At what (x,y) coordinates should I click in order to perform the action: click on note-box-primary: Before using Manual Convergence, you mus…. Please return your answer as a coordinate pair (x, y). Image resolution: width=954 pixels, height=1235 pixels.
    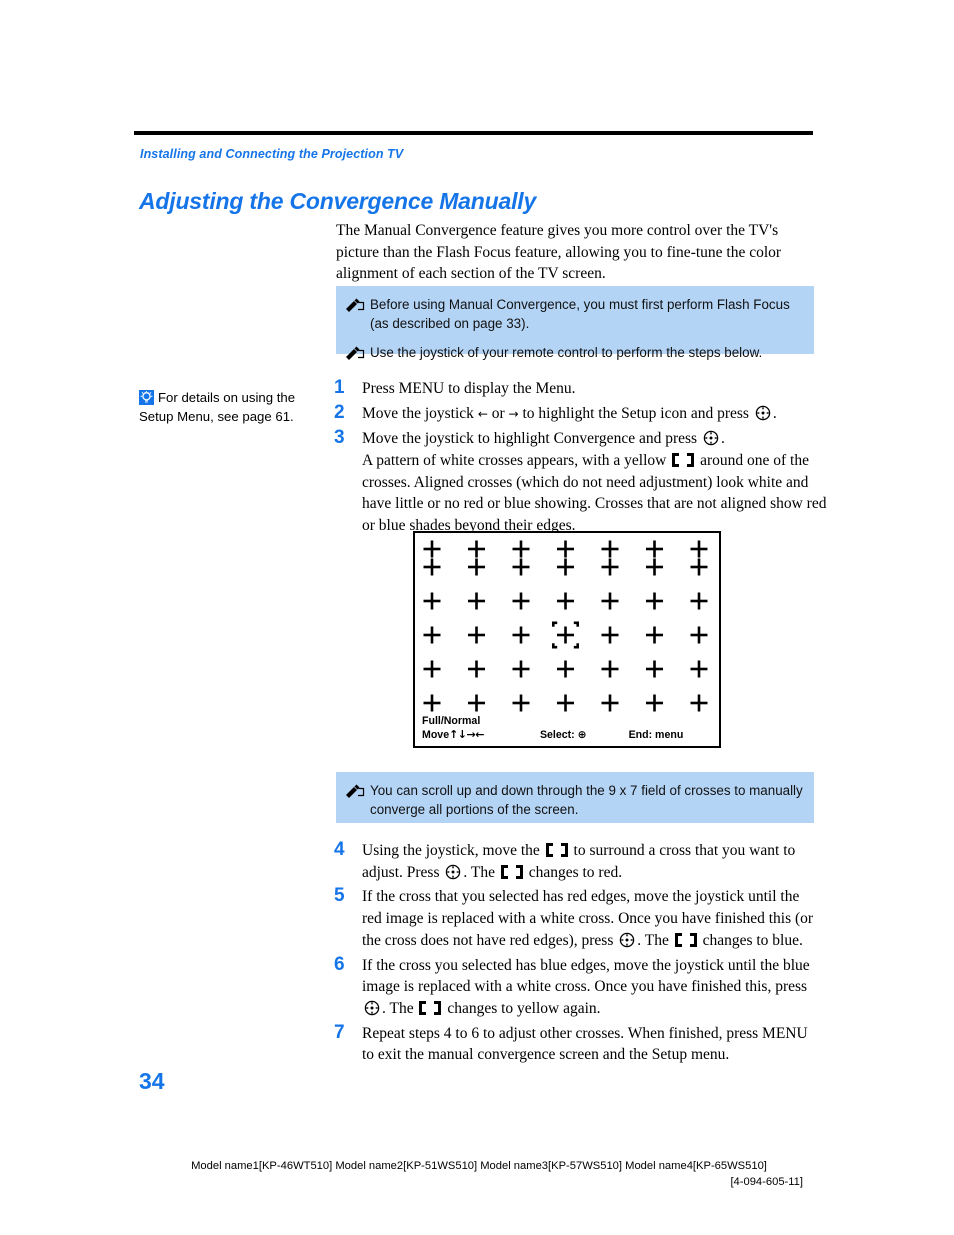
    Looking at the image, I should click on (575, 323).